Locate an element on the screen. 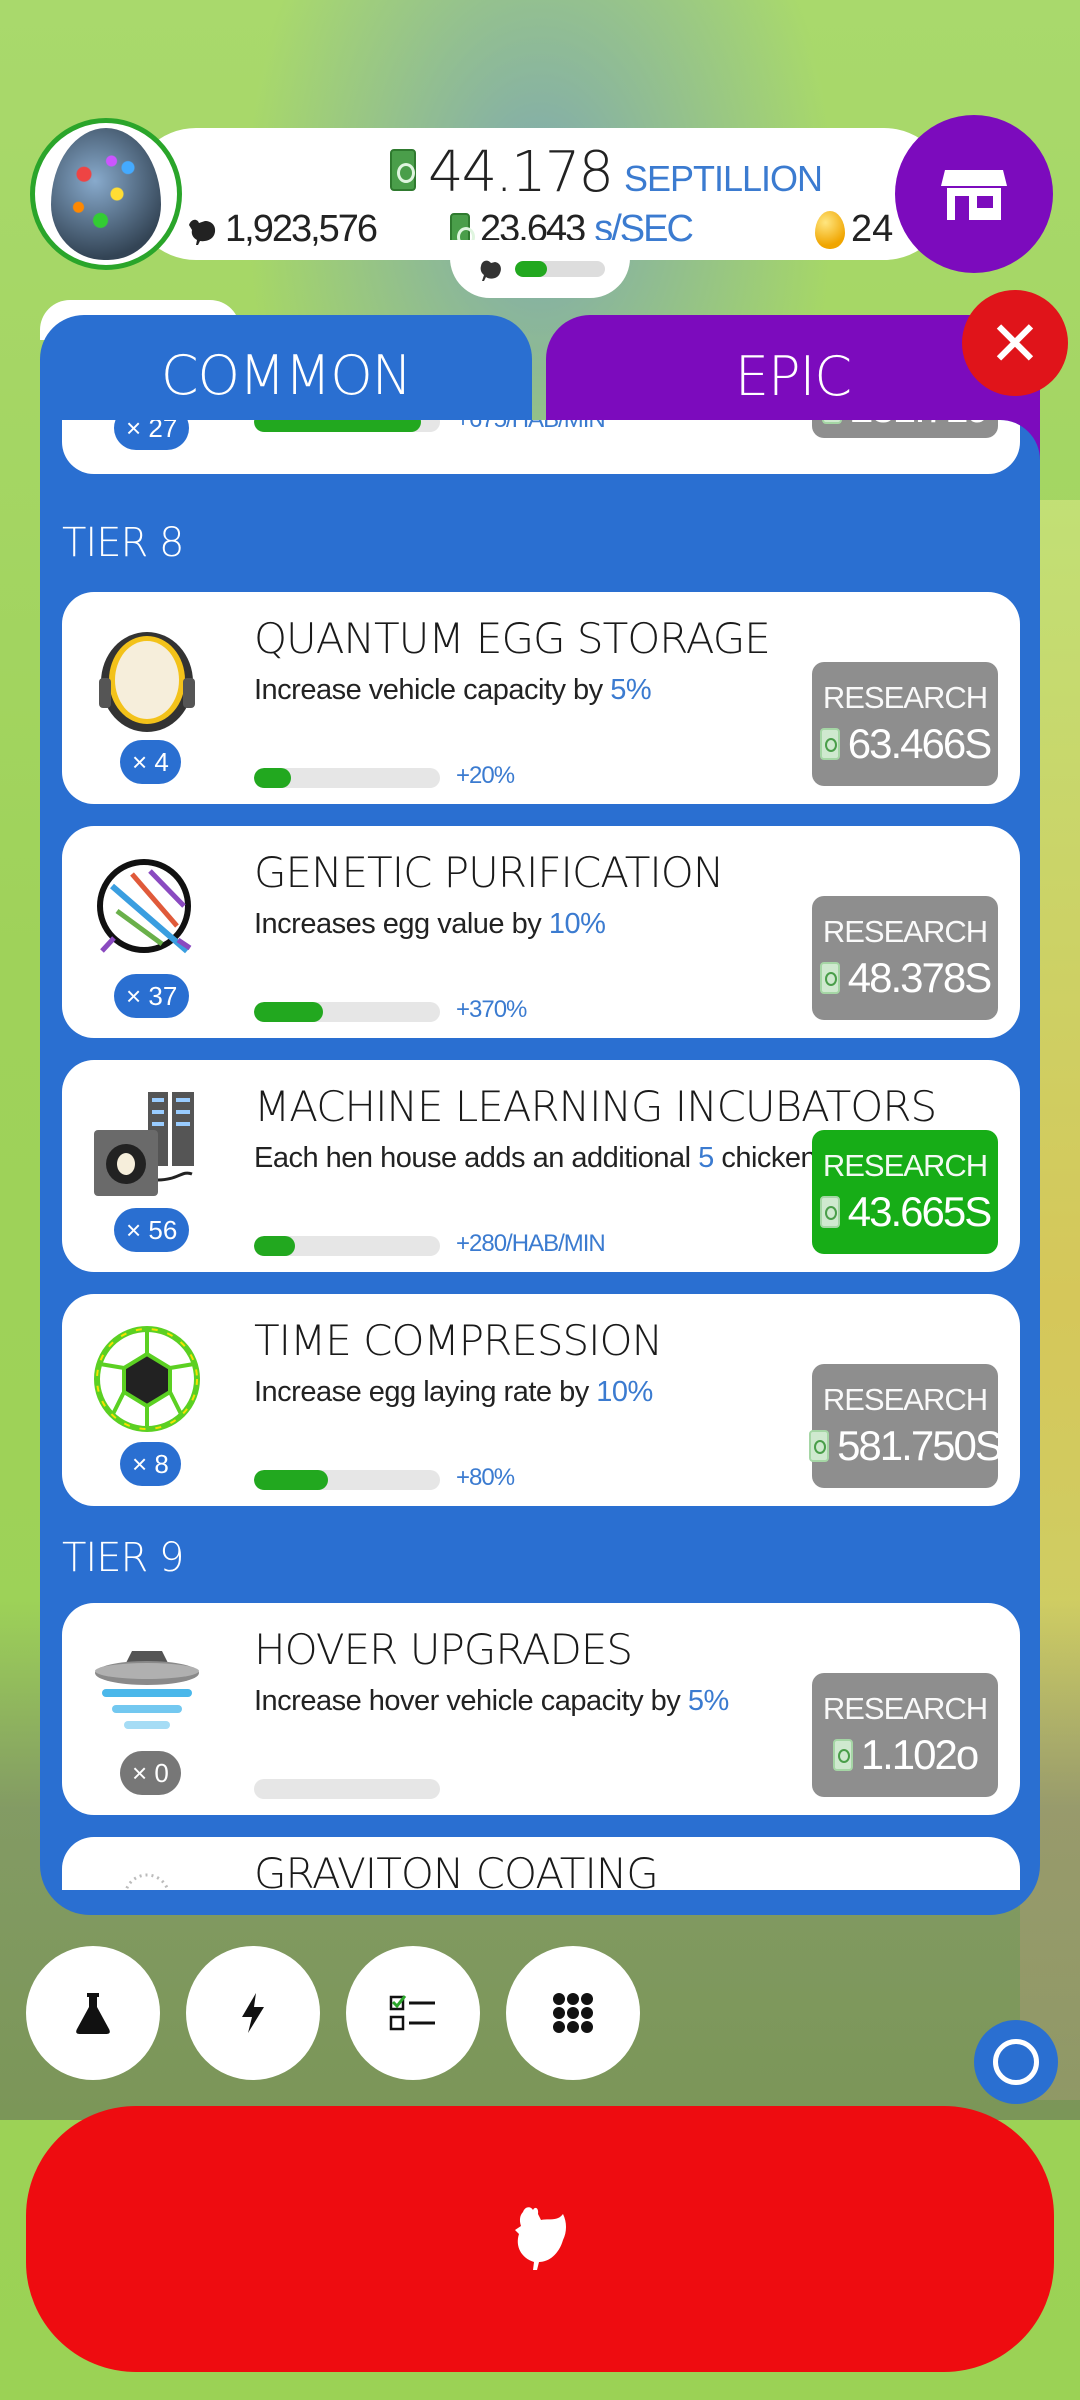 Image resolution: width=1080 pixels, height=2400 pixels. hab-capacity-bar is located at coordinates (560, 269).